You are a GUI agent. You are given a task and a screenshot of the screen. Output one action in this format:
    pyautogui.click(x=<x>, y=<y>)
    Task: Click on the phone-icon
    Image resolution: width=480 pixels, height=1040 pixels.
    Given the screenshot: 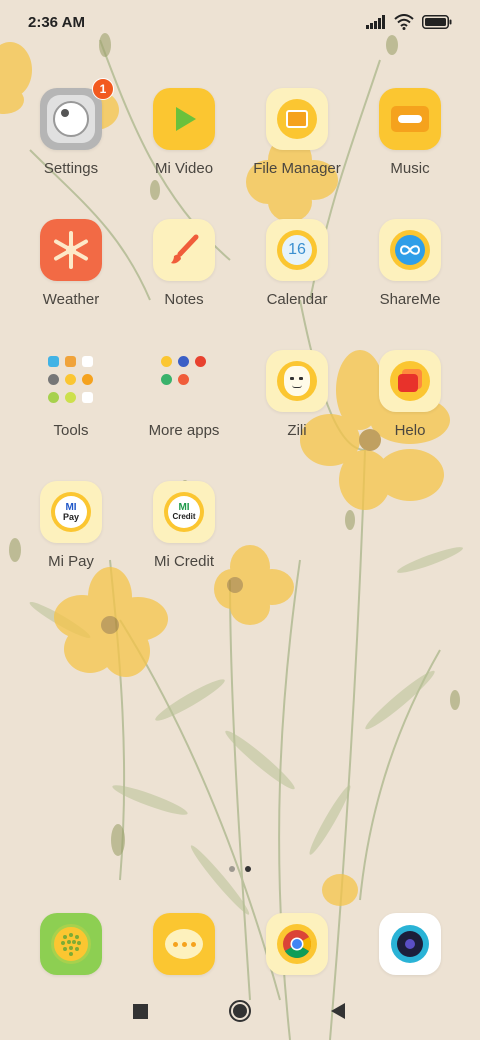 What is the action you would take?
    pyautogui.click(x=71, y=944)
    